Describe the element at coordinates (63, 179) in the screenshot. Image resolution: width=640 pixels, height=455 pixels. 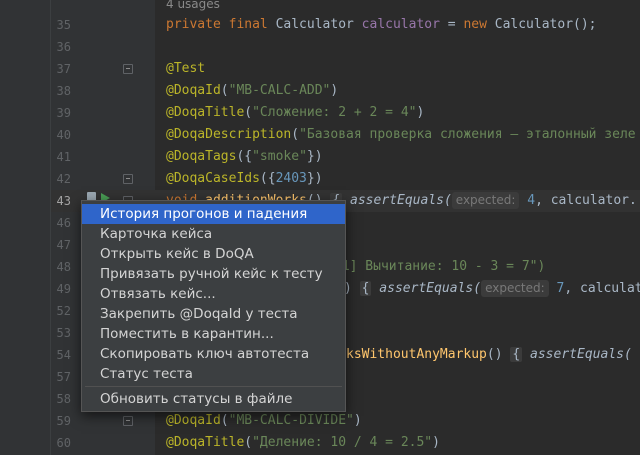
I see `line-number: 42` at that location.